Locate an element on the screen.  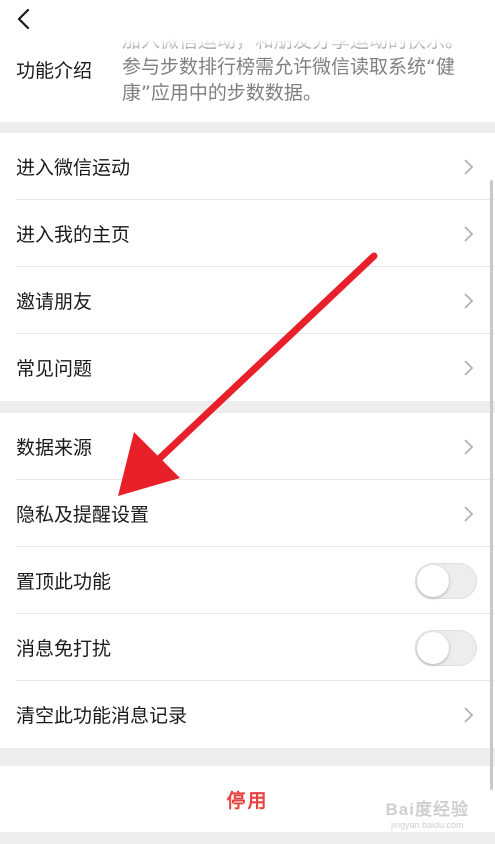
row-faq: 常见问题 is located at coordinates (247, 367).